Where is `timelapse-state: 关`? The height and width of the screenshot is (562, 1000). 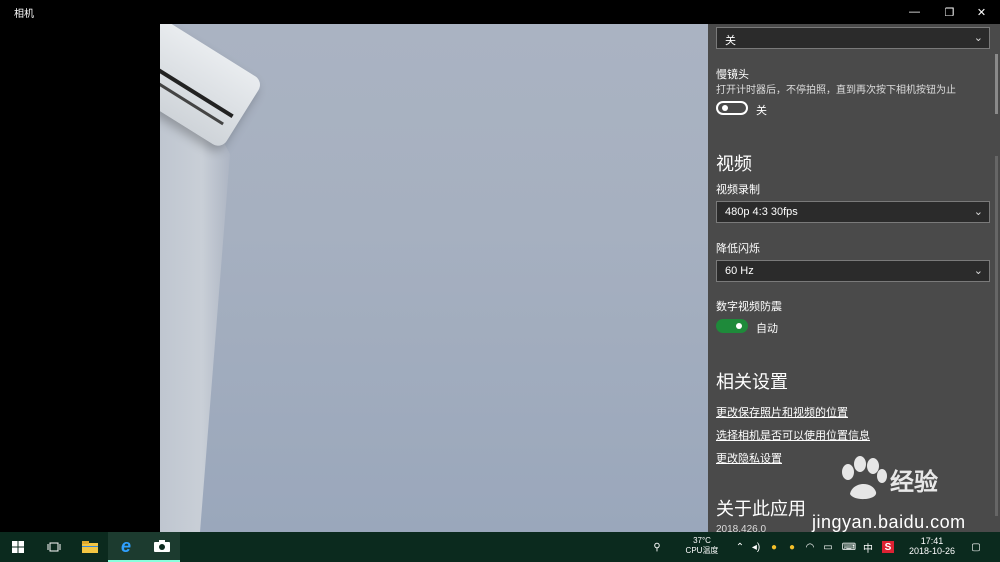
timelapse-state: 关 is located at coordinates (761, 111).